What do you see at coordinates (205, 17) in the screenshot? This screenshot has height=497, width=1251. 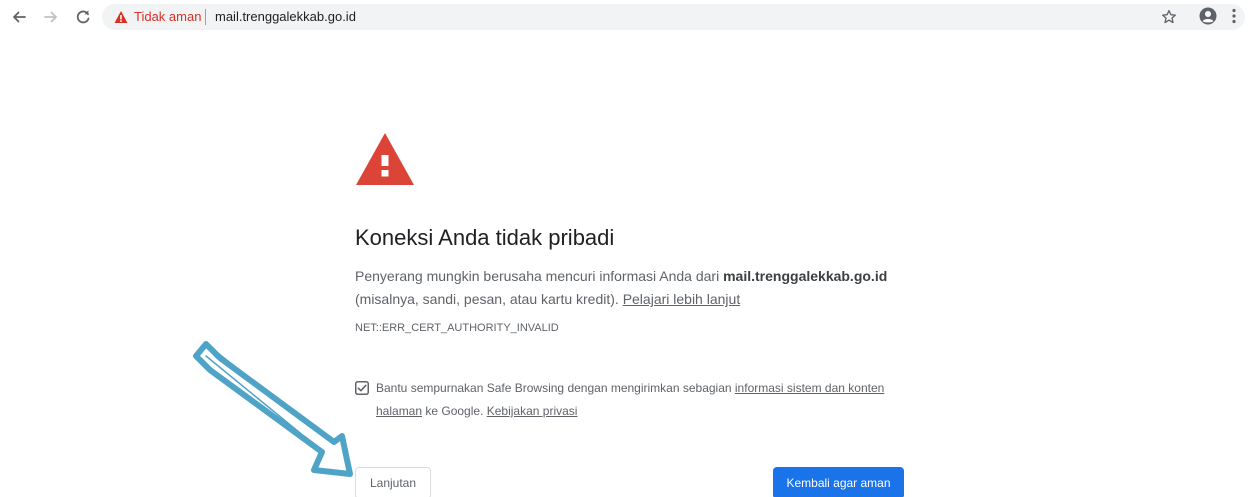 I see `omnibox-divider` at bounding box center [205, 17].